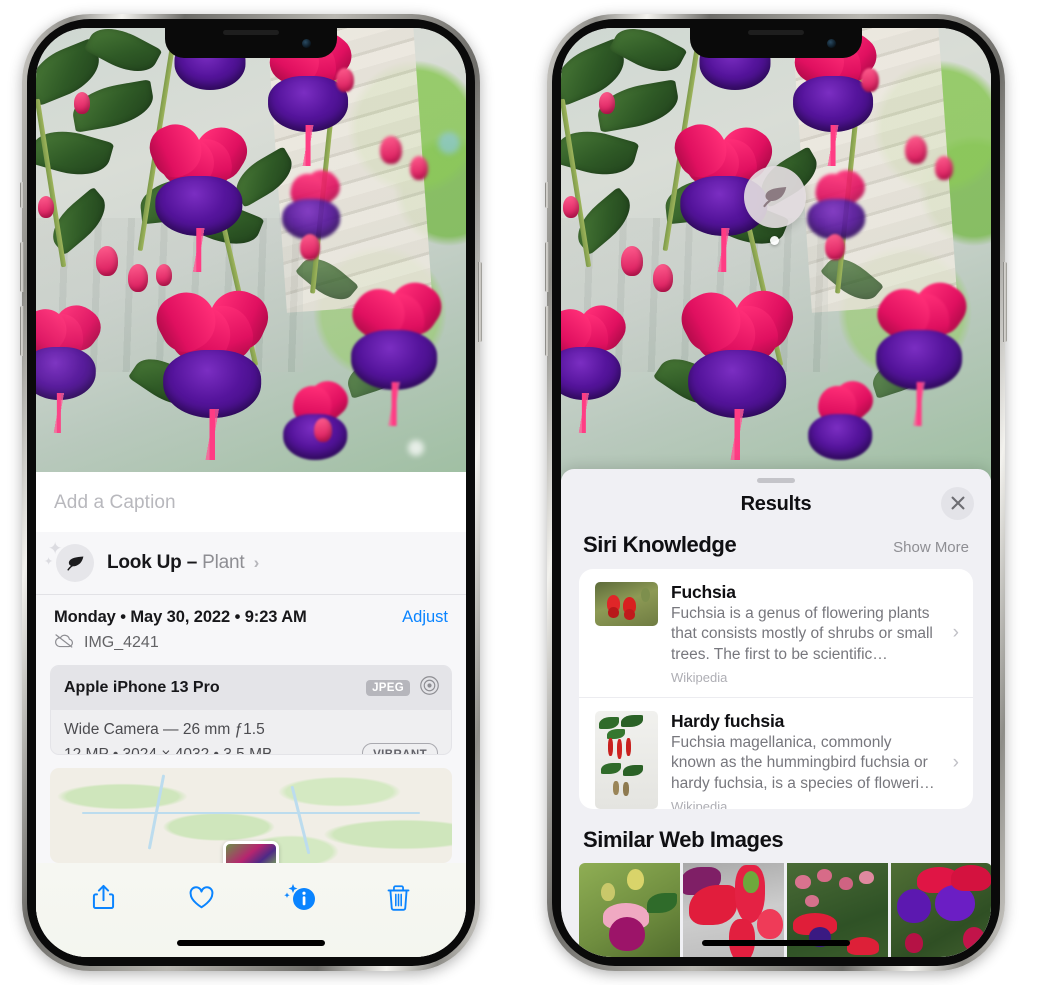 This screenshot has height=985, width=1055. I want to click on lens-line: Wide Camera — 26 mm ƒ1.5, so click(251, 730).